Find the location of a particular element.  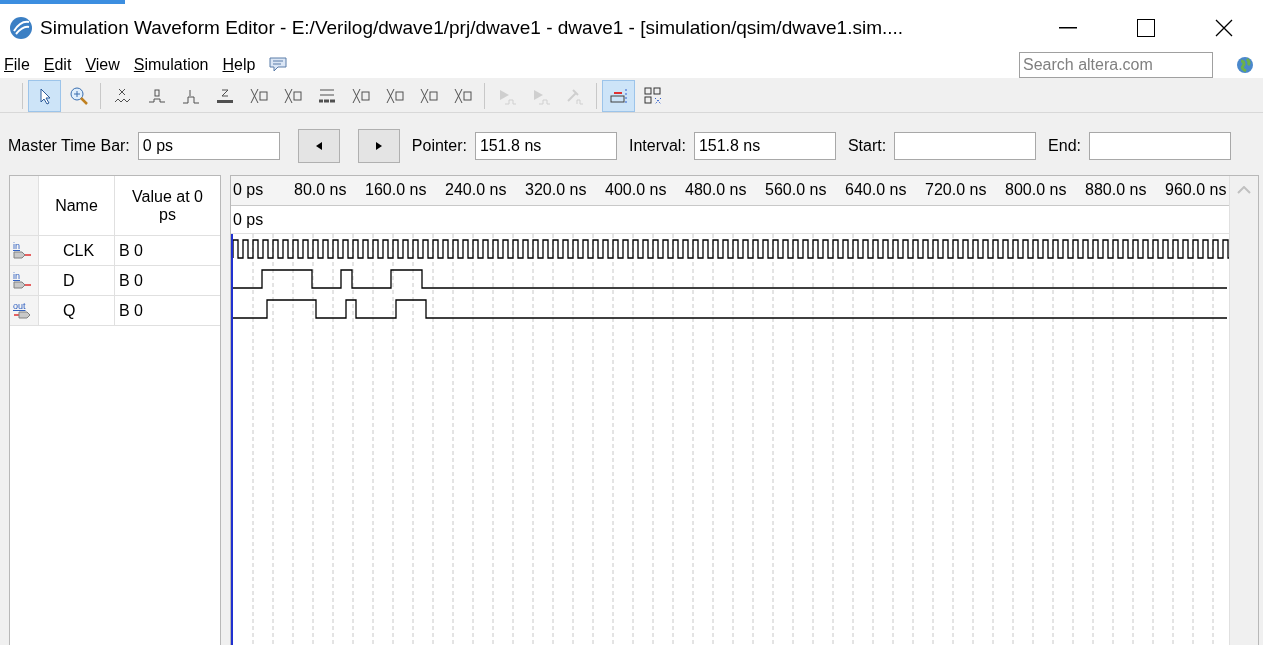

time-tick-label: 400.0 ns is located at coordinates (636, 190).